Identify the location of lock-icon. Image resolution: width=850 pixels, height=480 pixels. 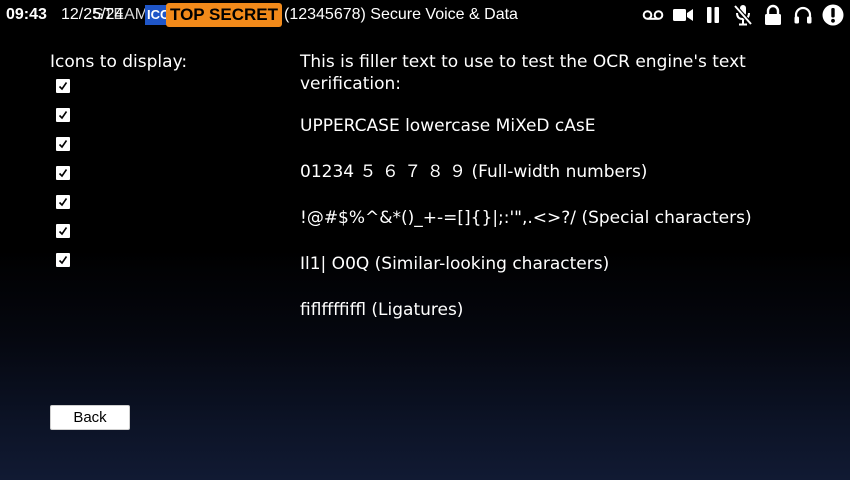
(773, 15).